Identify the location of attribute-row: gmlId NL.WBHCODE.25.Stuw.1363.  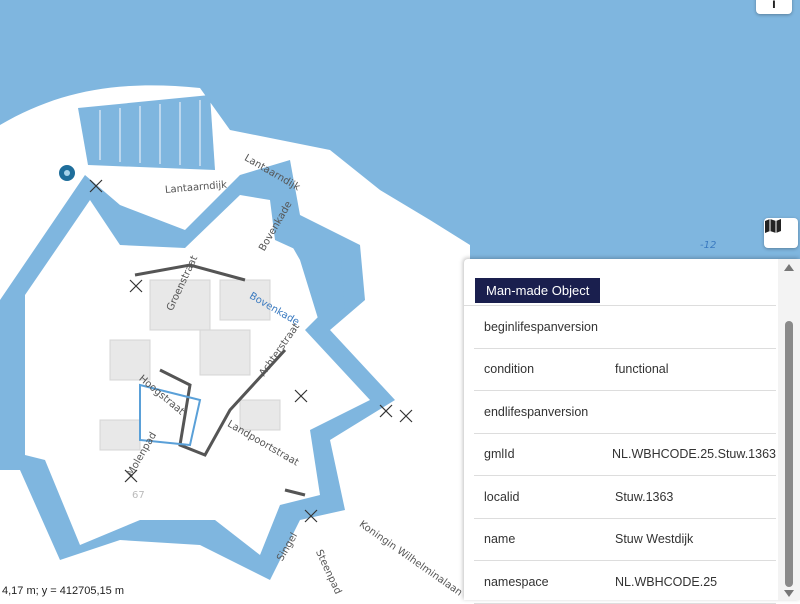
(625, 455).